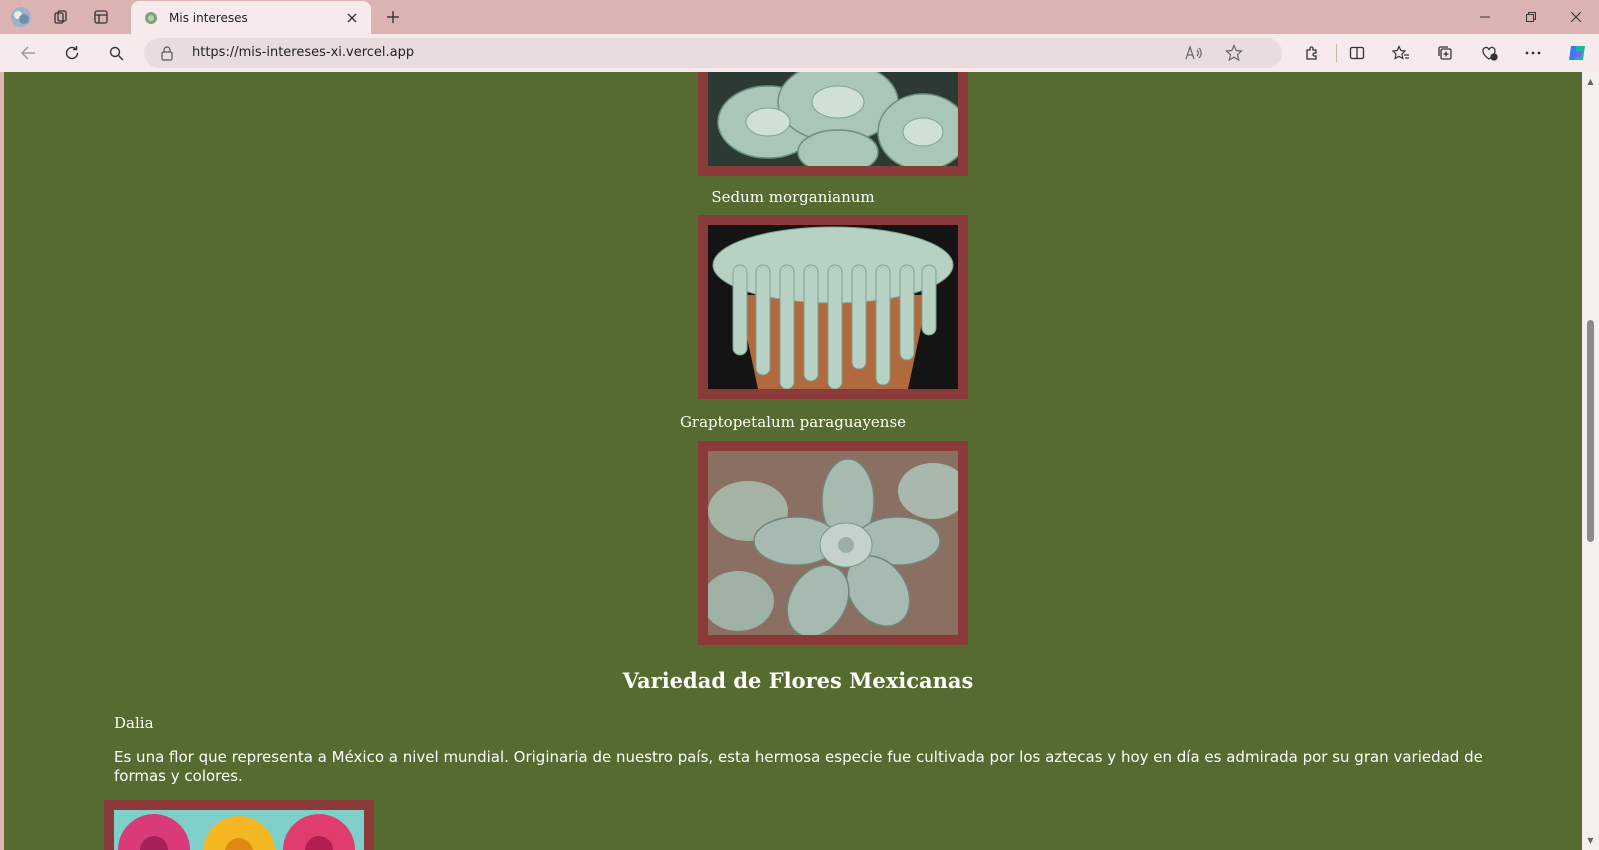 This screenshot has width=1599, height=850. I want to click on more-options-icon, so click(1533, 53).